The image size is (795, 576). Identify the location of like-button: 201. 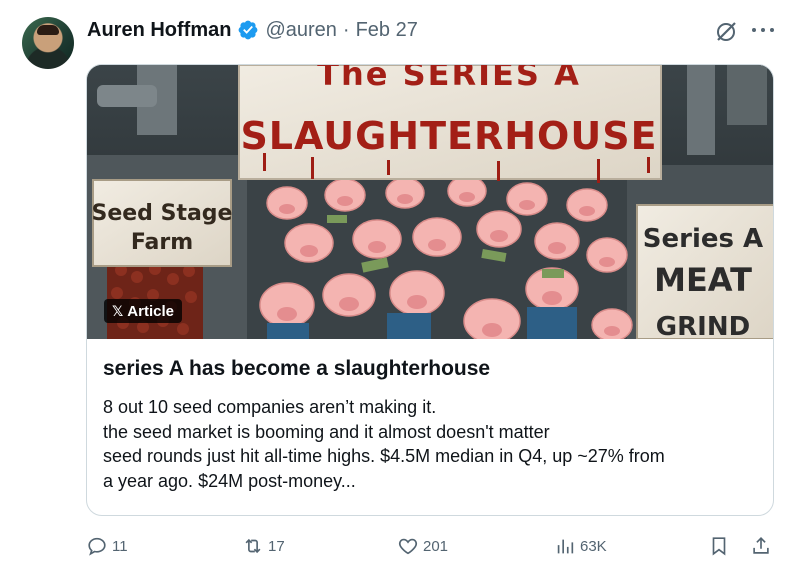
(422, 546).